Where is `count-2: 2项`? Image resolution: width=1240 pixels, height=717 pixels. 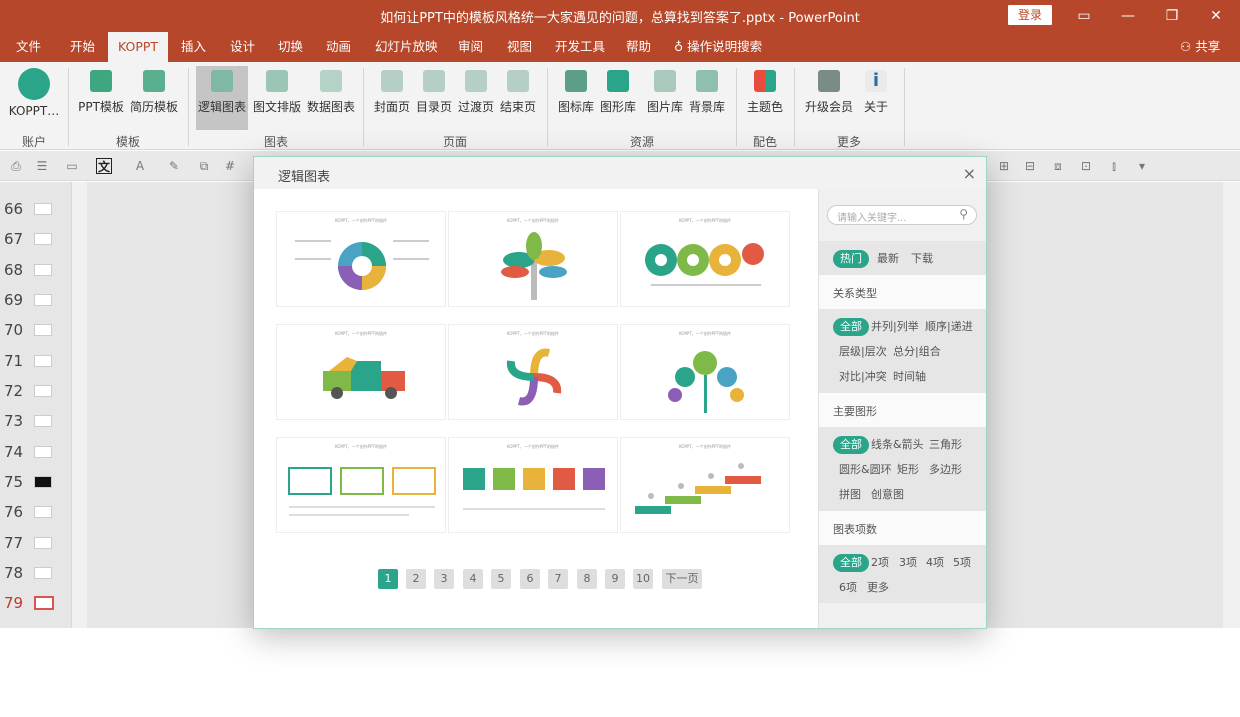 count-2: 2项 is located at coordinates (880, 563).